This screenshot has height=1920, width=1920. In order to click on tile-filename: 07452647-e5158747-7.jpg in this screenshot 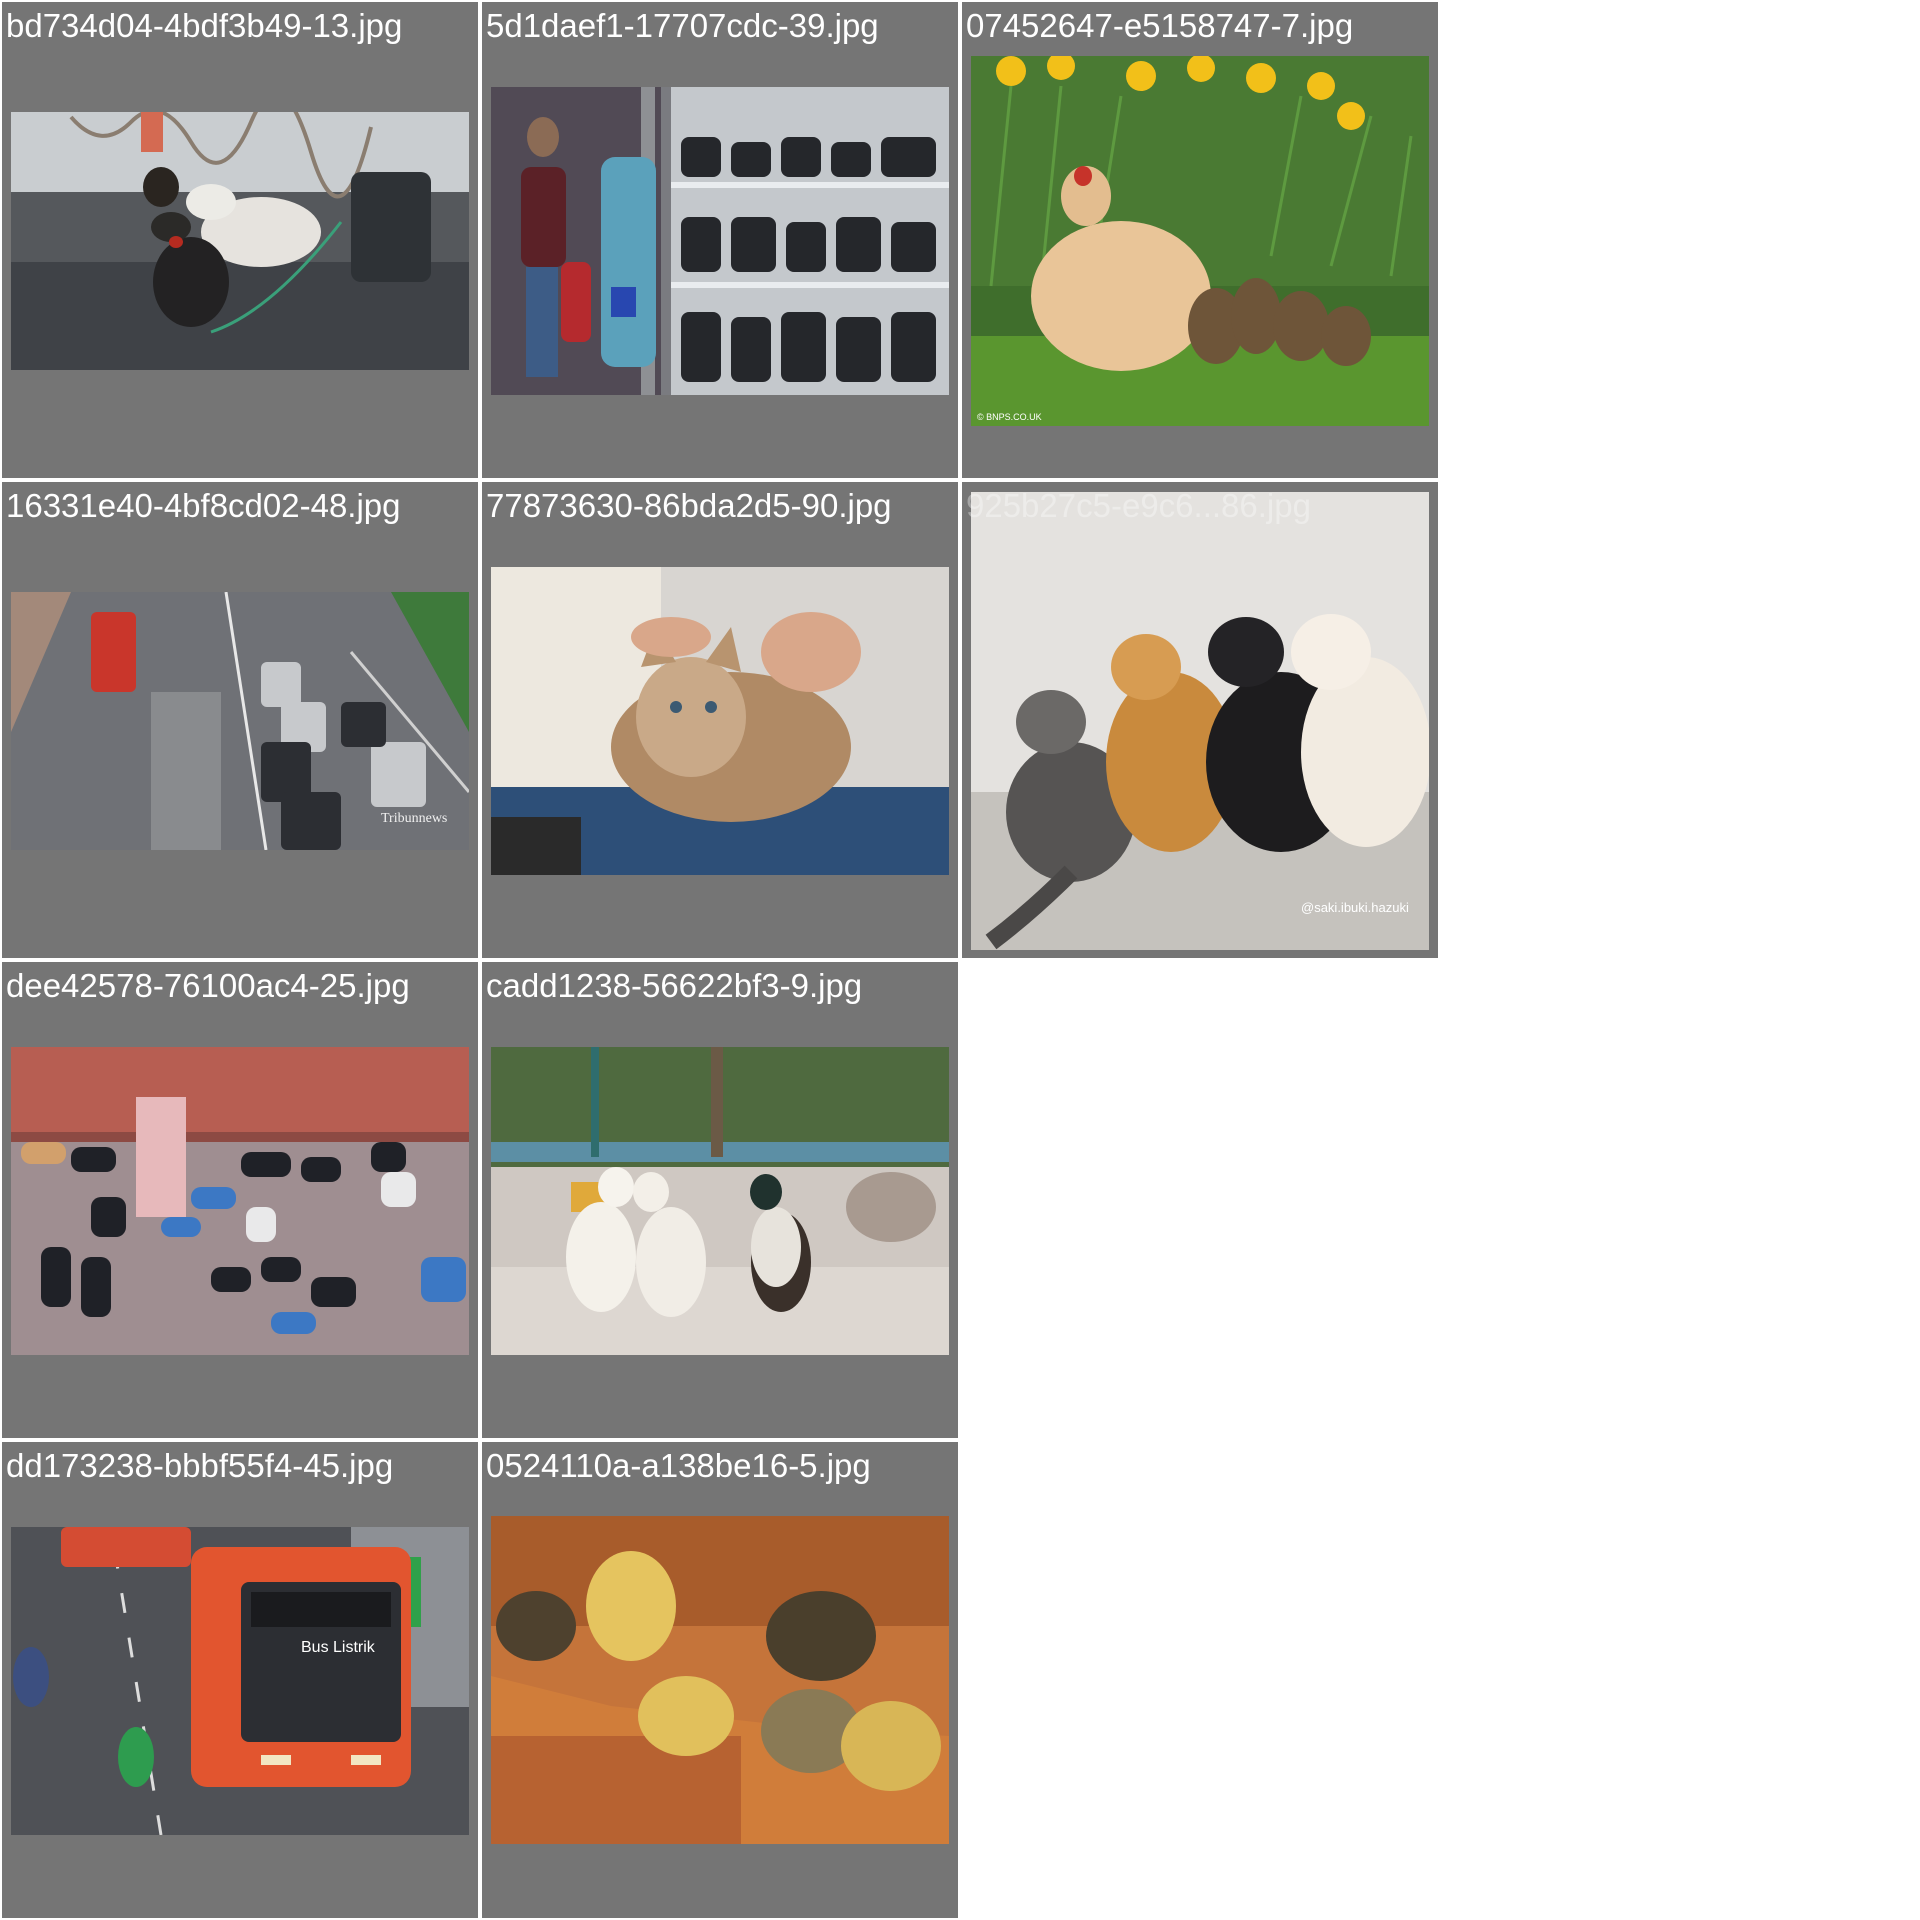, I will do `click(1160, 25)`.